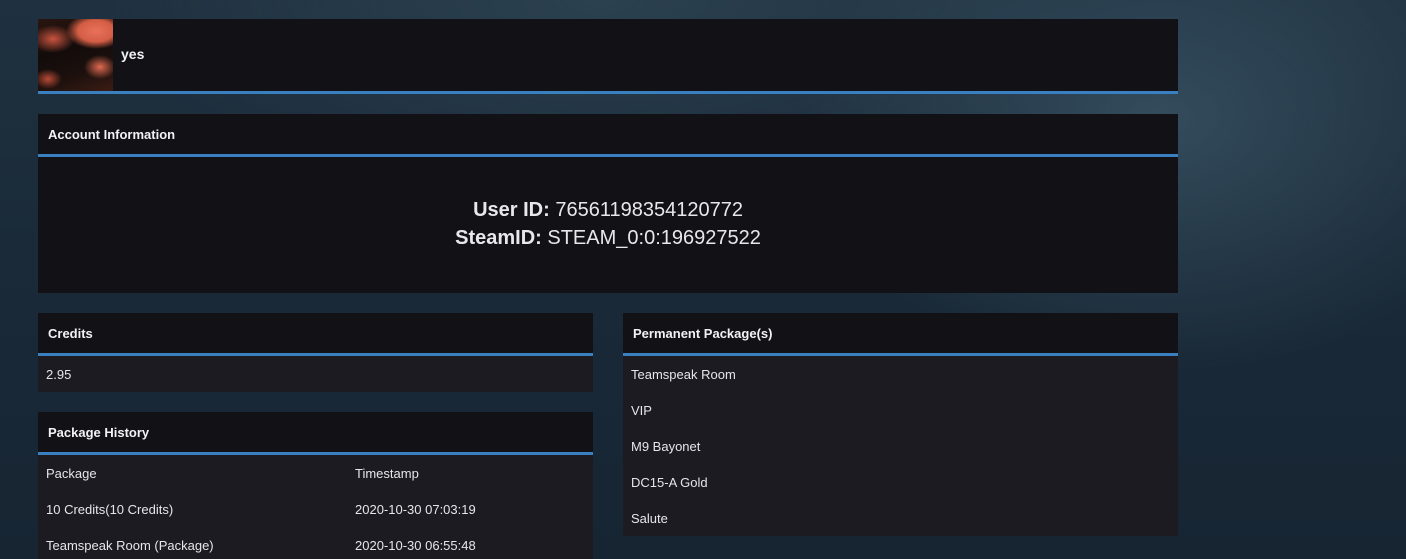 Image resolution: width=1406 pixels, height=559 pixels. I want to click on user-id-line: User ID: 76561198354120772, so click(608, 210).